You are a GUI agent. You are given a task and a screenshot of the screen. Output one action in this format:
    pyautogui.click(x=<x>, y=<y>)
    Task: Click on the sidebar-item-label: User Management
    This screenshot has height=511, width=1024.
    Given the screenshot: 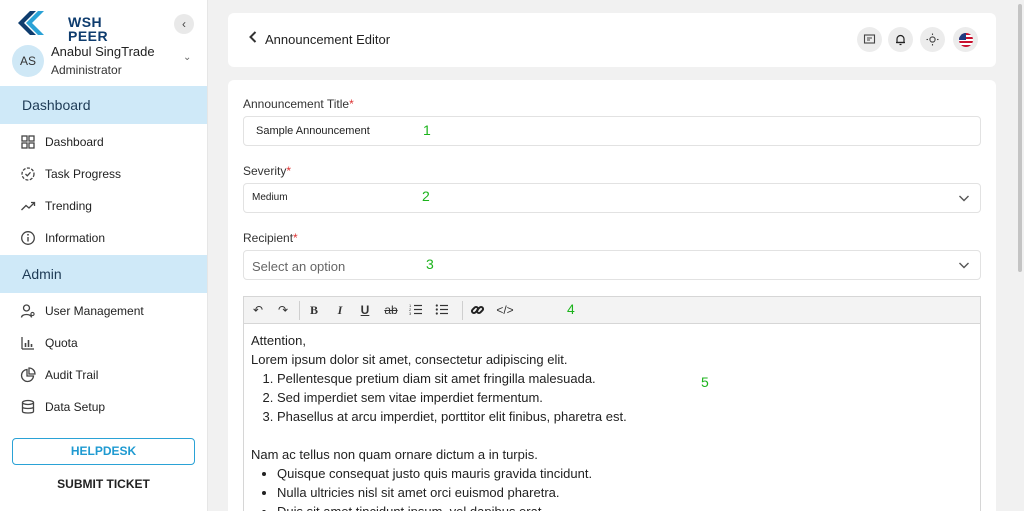 What is the action you would take?
    pyautogui.click(x=94, y=311)
    